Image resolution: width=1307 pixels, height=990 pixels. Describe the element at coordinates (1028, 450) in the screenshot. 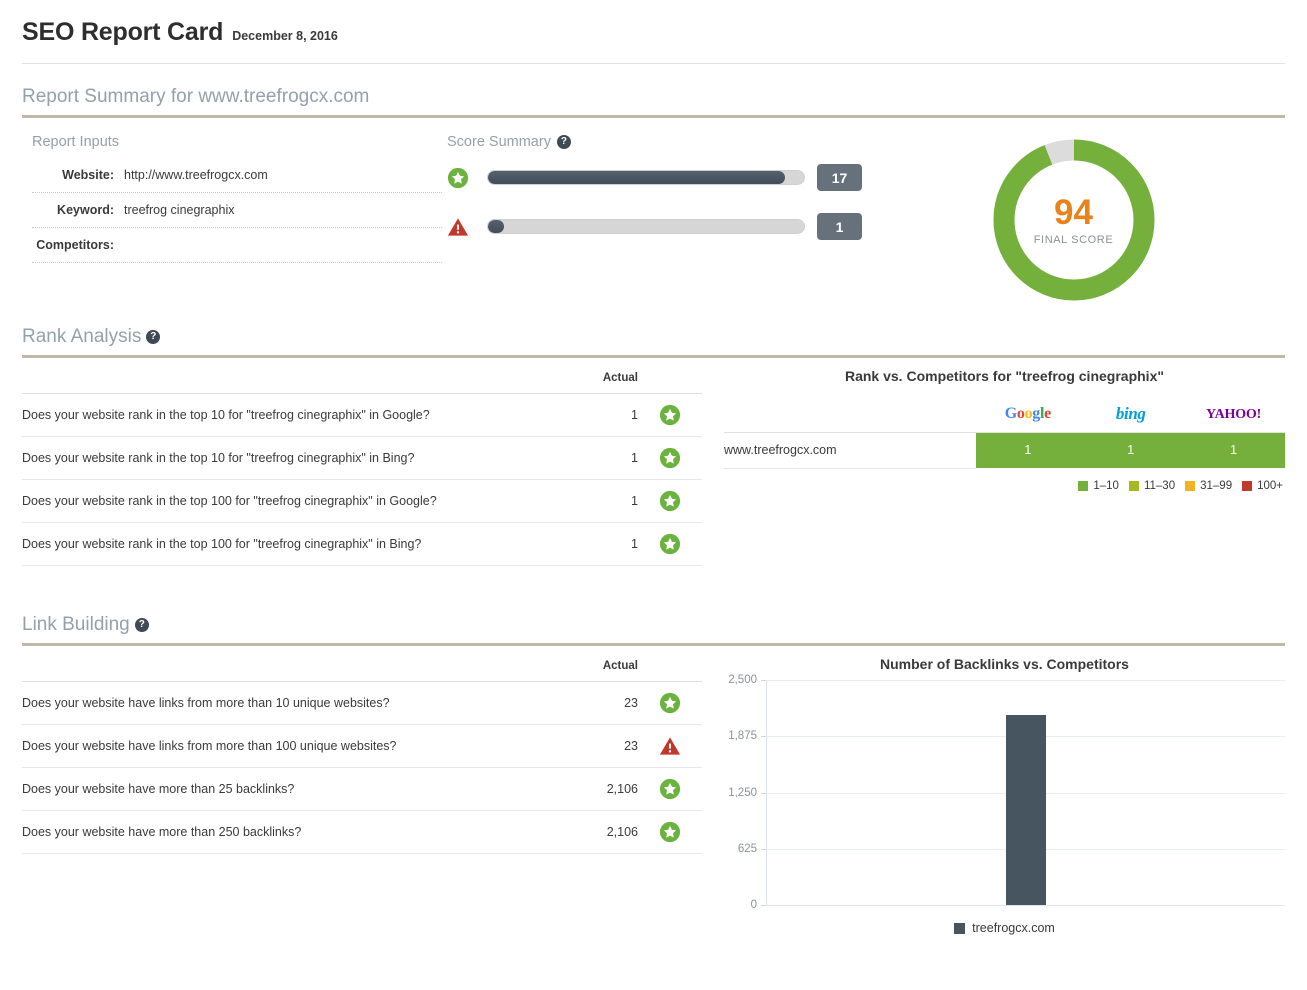

I see `rank-value-cell-google: 1` at that location.